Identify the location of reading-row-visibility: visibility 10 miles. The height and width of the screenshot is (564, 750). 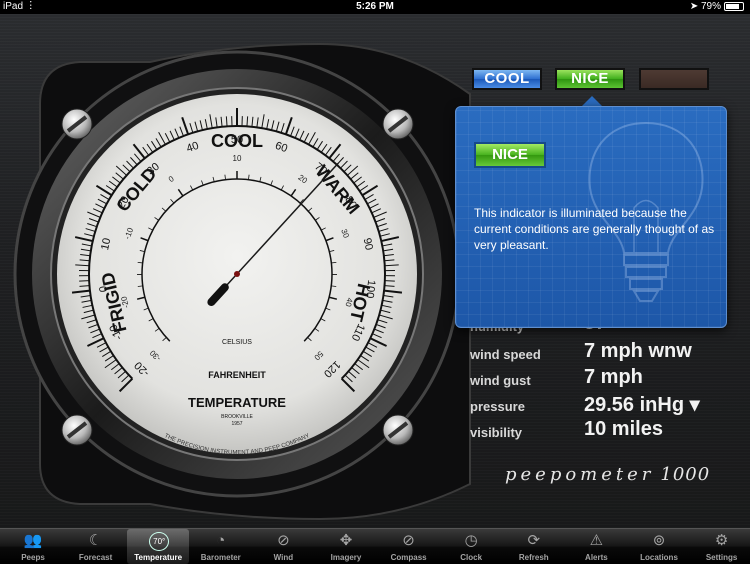
(605, 431).